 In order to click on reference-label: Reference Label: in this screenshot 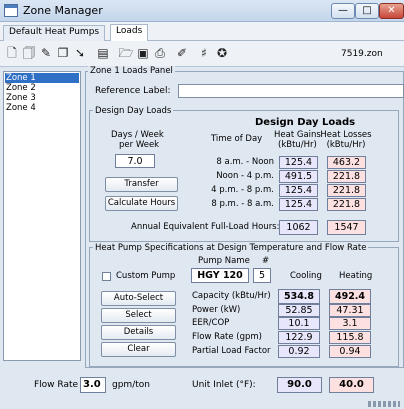, I will do `click(133, 91)`.